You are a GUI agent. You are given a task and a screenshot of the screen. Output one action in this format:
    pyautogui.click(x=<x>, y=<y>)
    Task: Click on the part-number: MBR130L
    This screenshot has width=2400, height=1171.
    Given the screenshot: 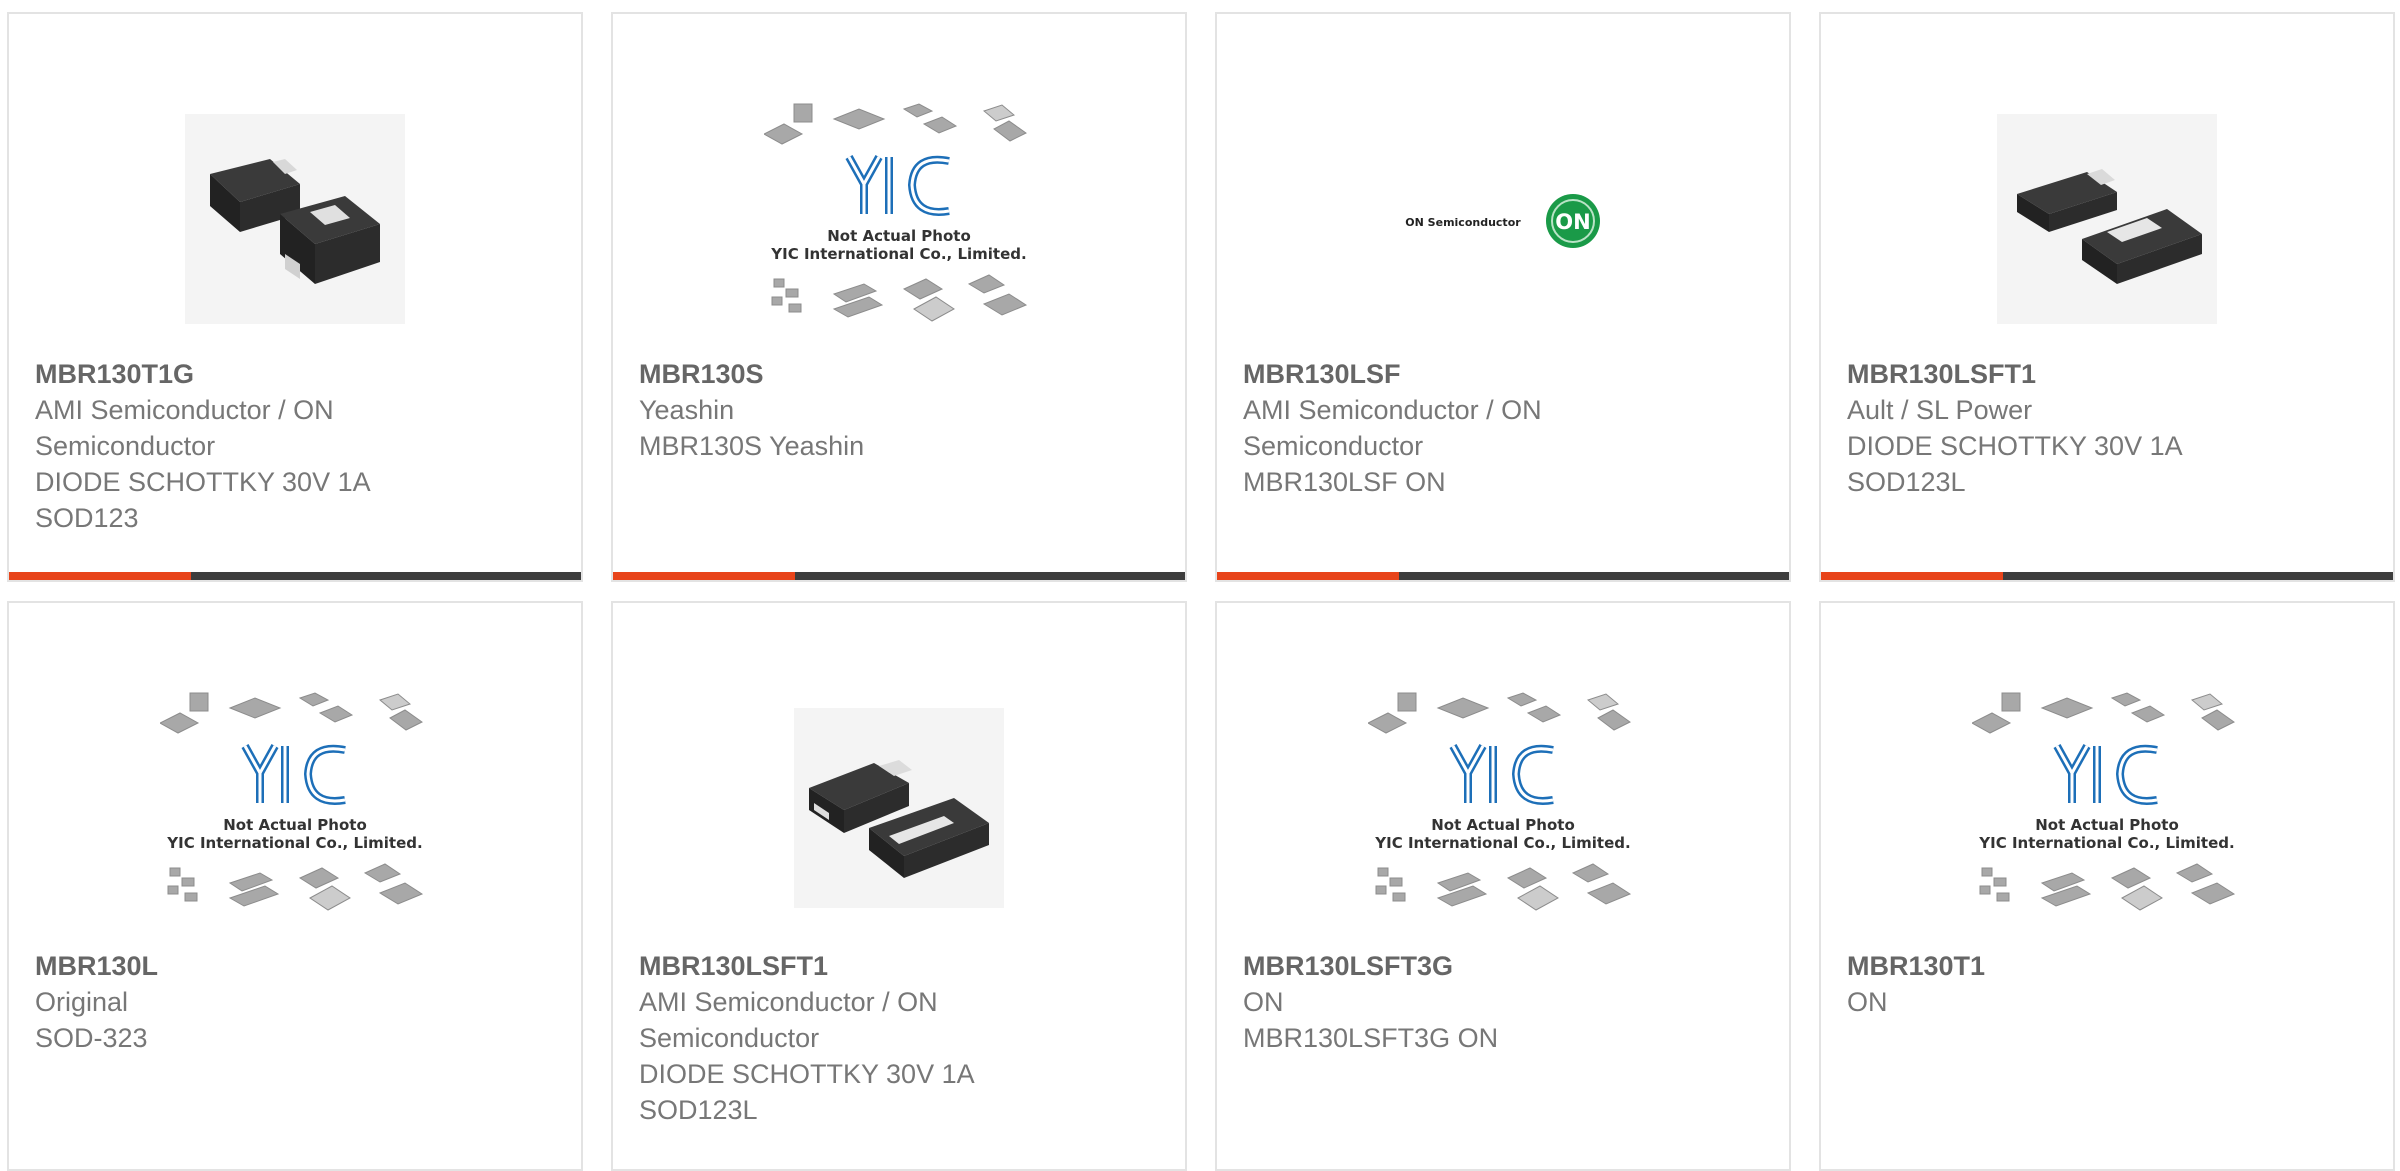 What is the action you would take?
    pyautogui.click(x=298, y=966)
    